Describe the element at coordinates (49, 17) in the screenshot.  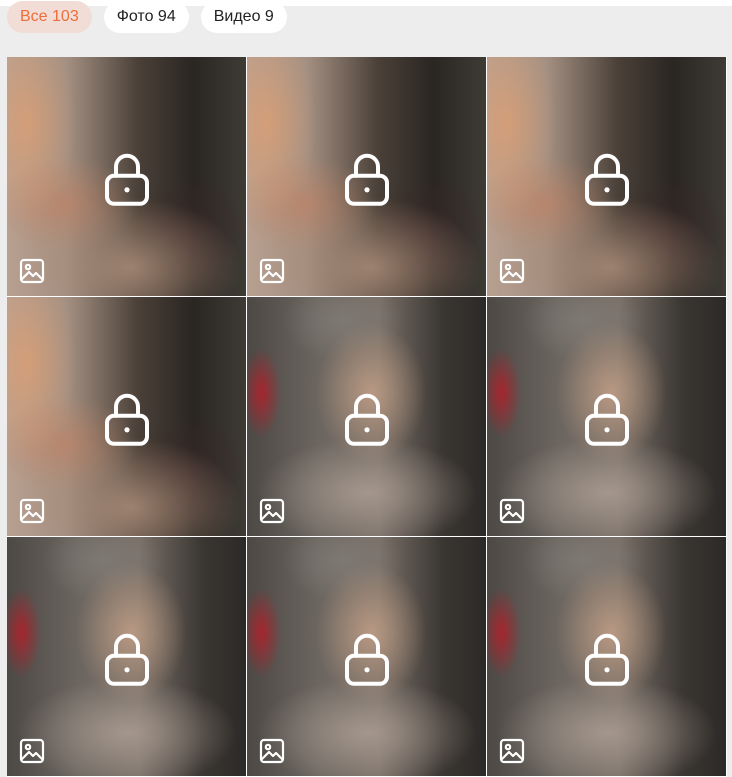
I see `tab-all: Все 103` at that location.